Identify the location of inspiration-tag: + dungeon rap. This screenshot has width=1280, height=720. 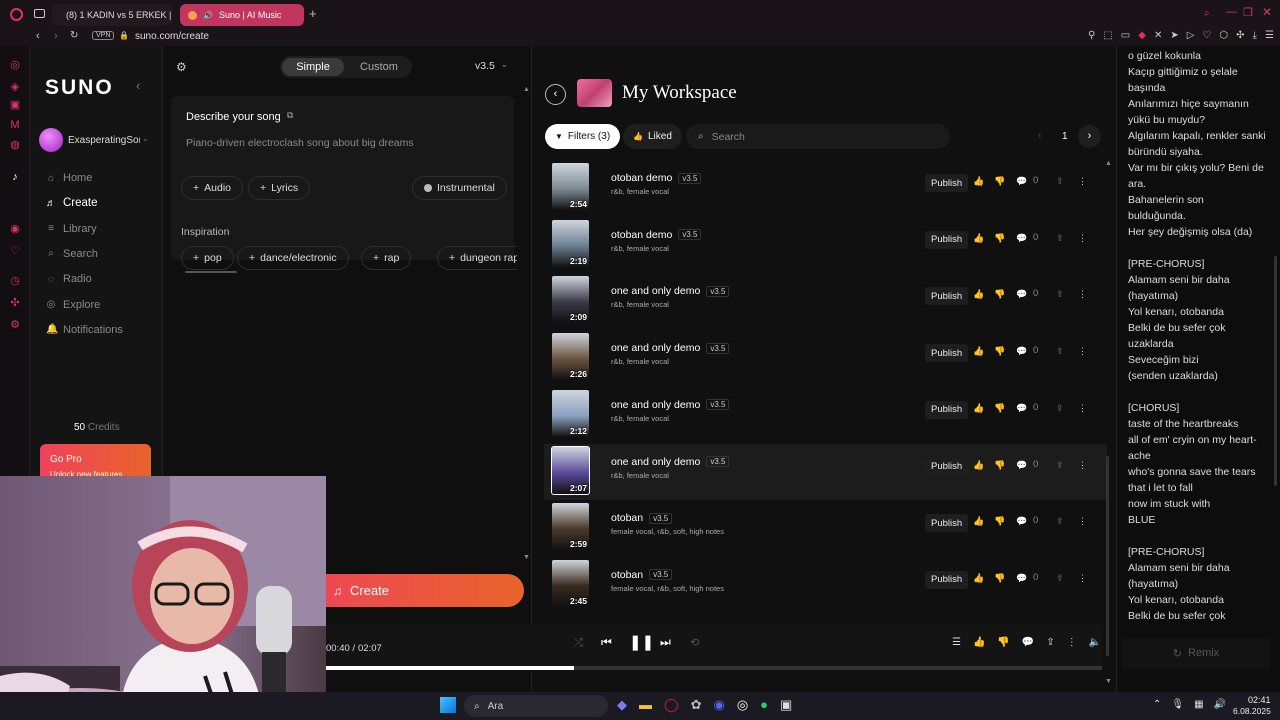
(477, 258).